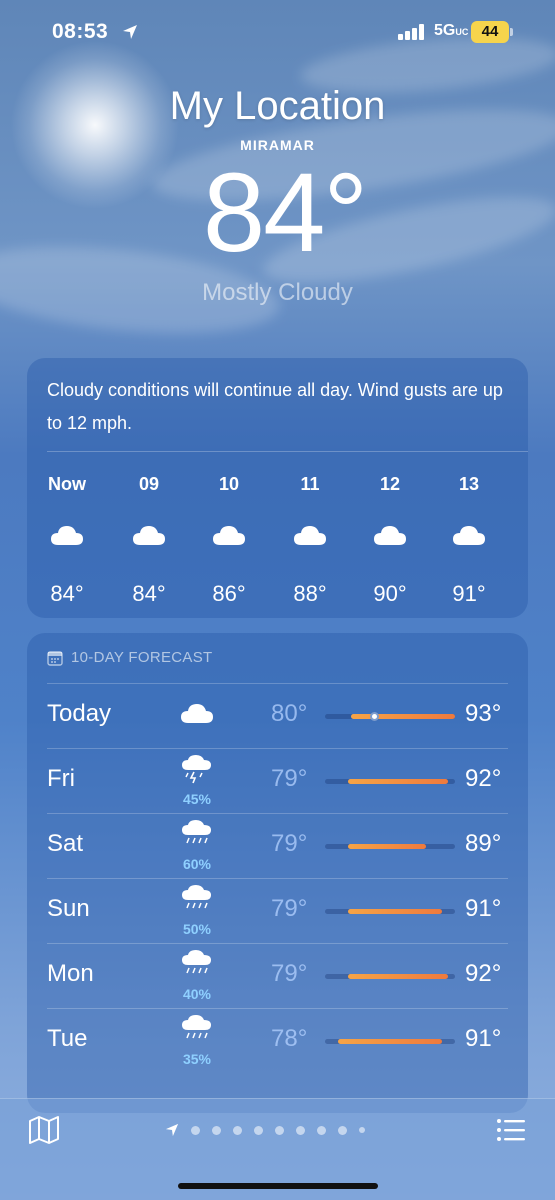  I want to click on hourly-item: 12 90°, so click(390, 539).